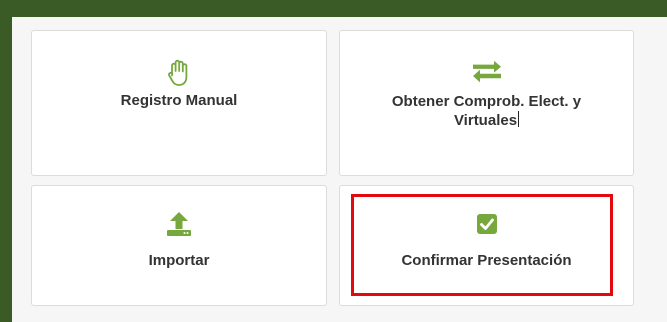 The height and width of the screenshot is (322, 667). I want to click on obtener-comprobantes-label-line2: Virtuales, so click(485, 120).